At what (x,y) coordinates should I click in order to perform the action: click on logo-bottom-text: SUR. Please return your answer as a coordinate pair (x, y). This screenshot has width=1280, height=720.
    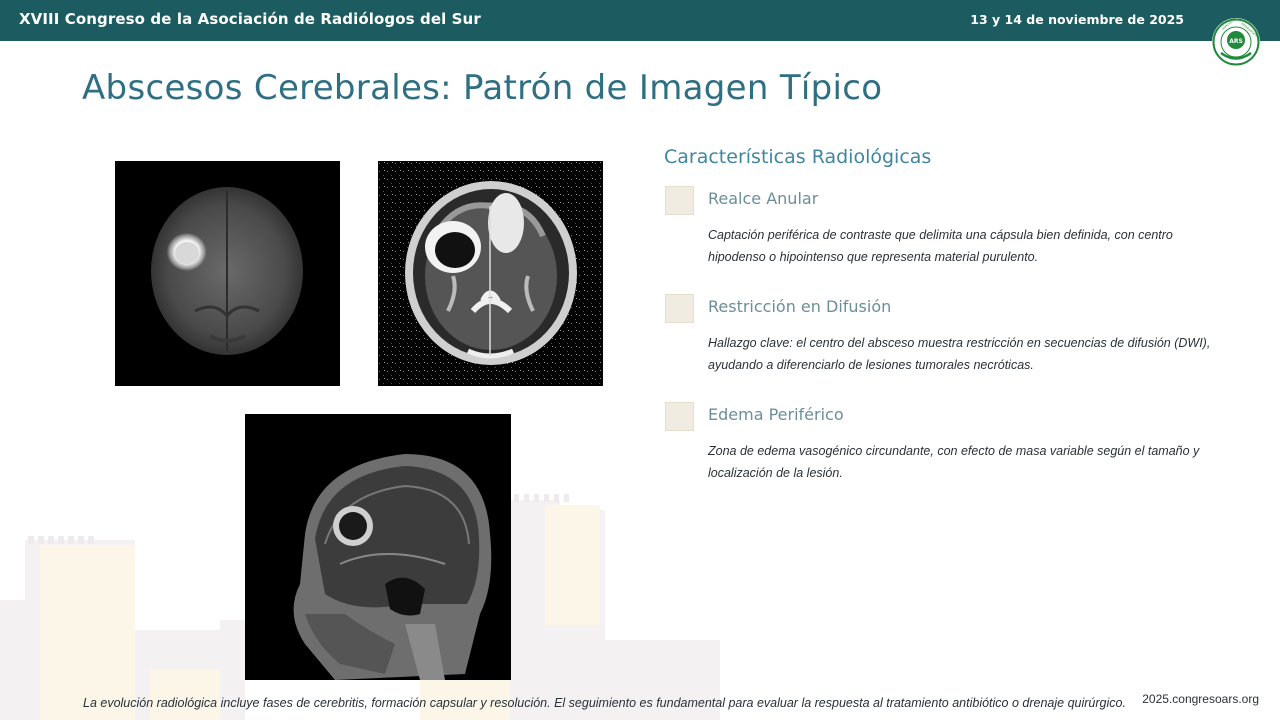
    Looking at the image, I should click on (1236, 62).